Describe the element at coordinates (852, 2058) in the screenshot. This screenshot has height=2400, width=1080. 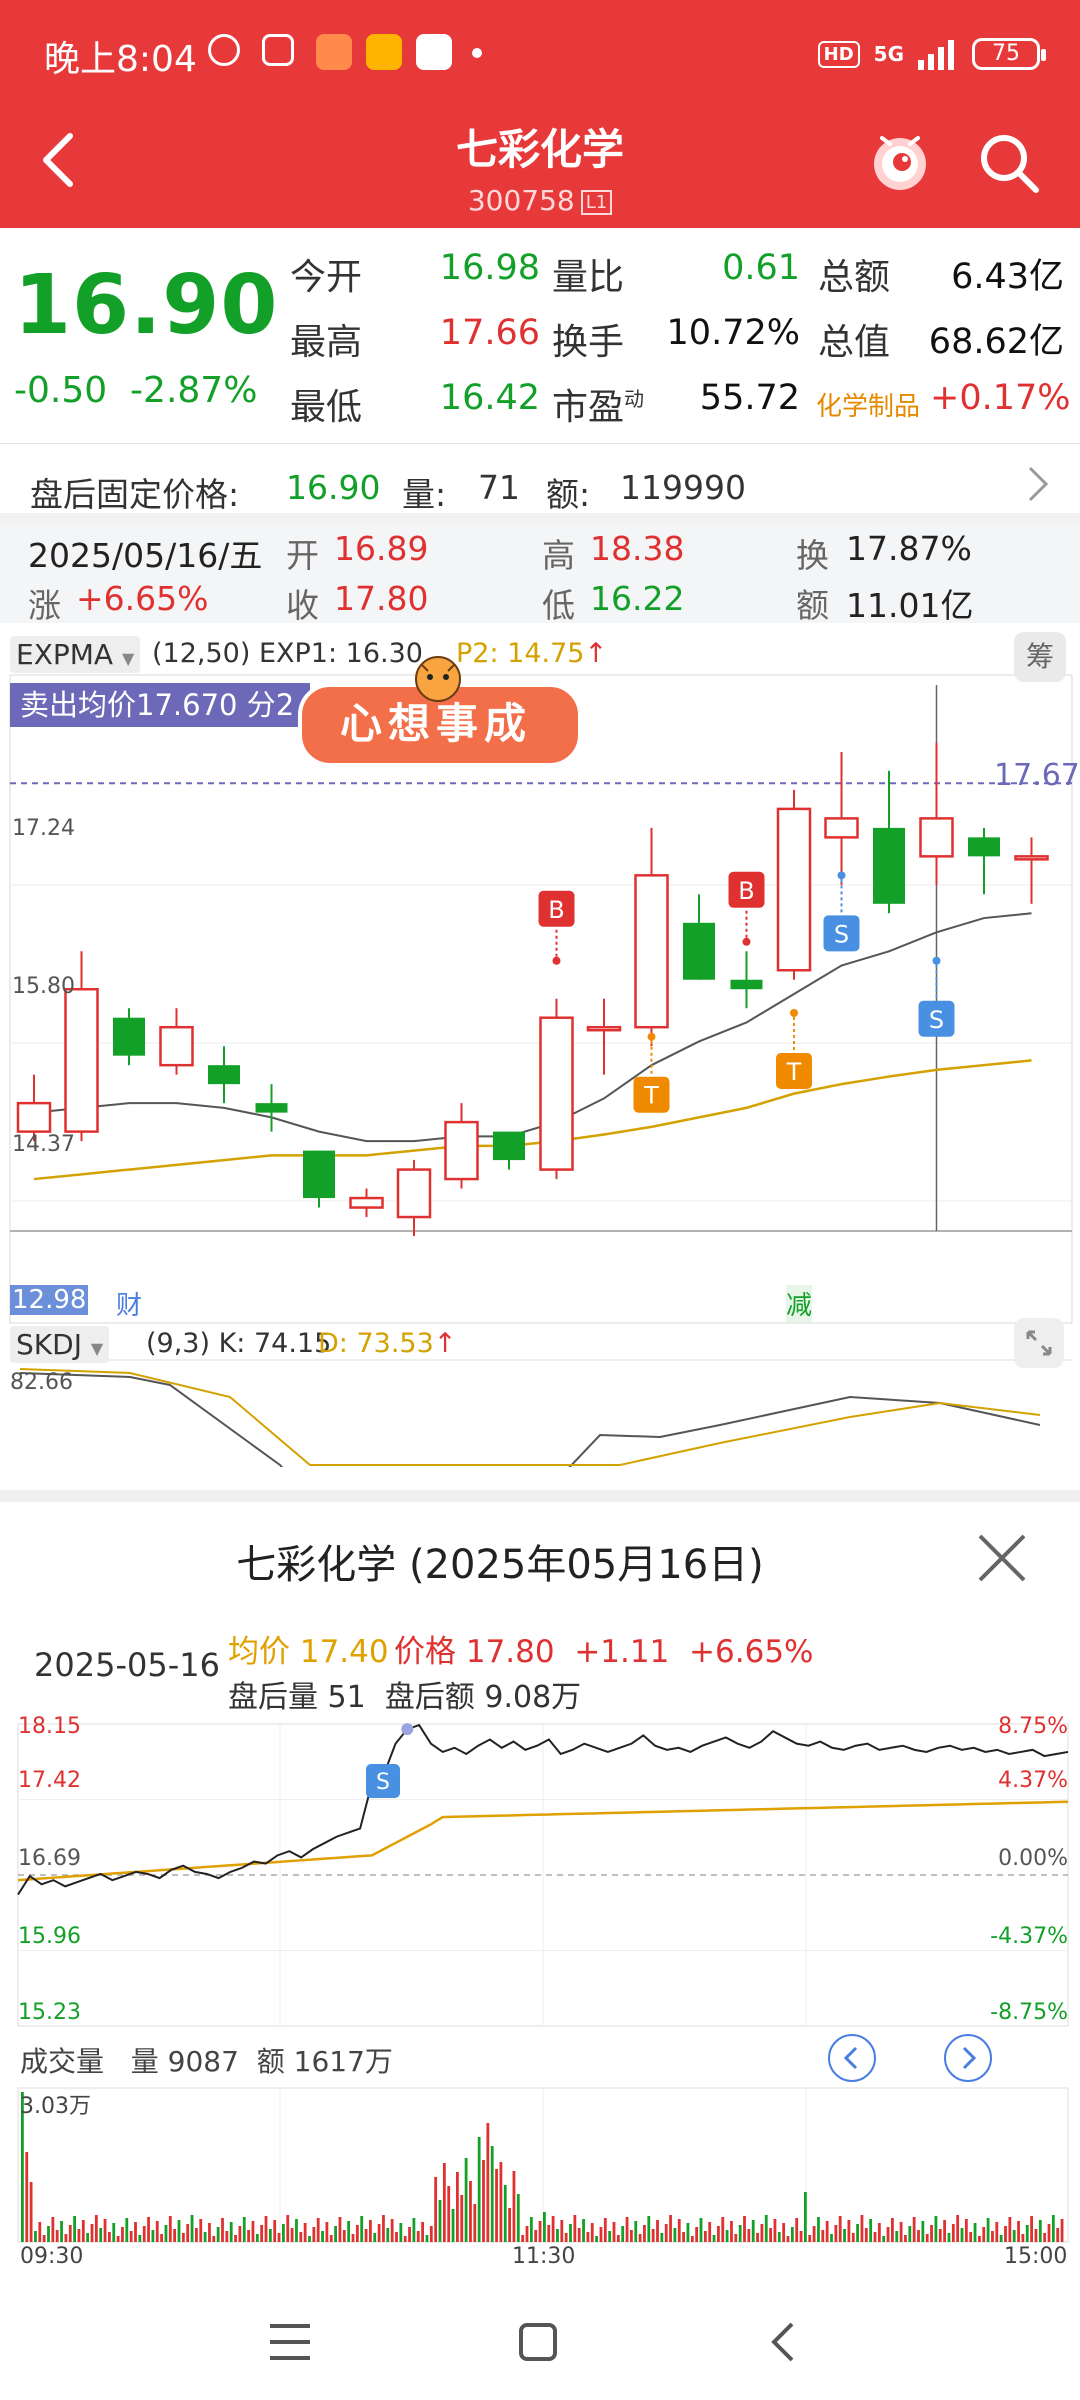
I see `prev-day-icon` at that location.